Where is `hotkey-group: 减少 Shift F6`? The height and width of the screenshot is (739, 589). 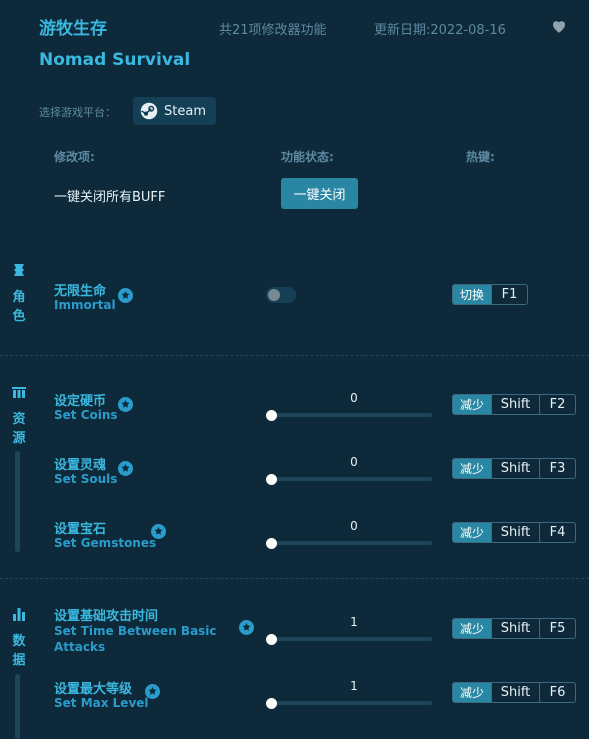 hotkey-group: 减少 Shift F6 is located at coordinates (514, 692).